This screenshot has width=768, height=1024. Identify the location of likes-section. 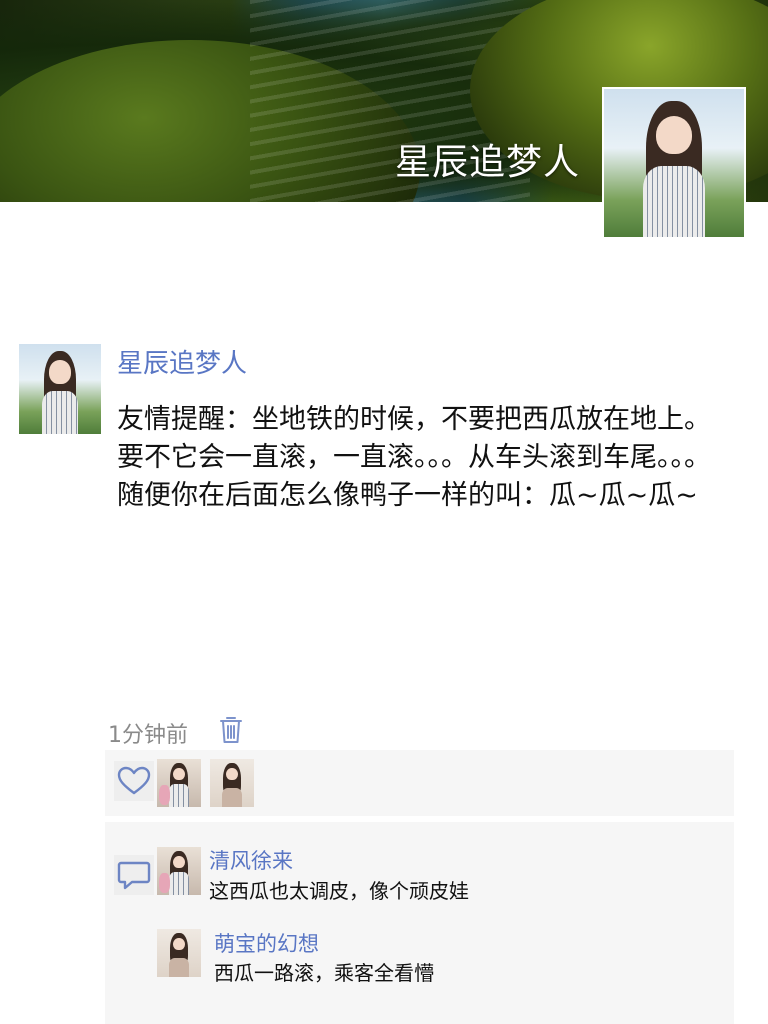
(419, 783).